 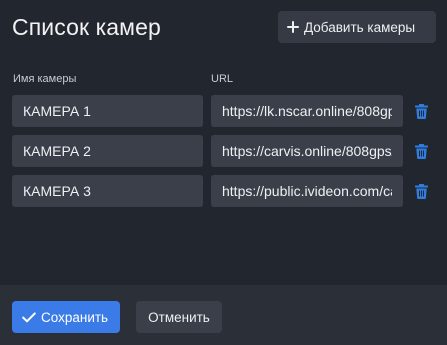 What do you see at coordinates (86, 27) in the screenshot?
I see `dialog-title: Список камер` at bounding box center [86, 27].